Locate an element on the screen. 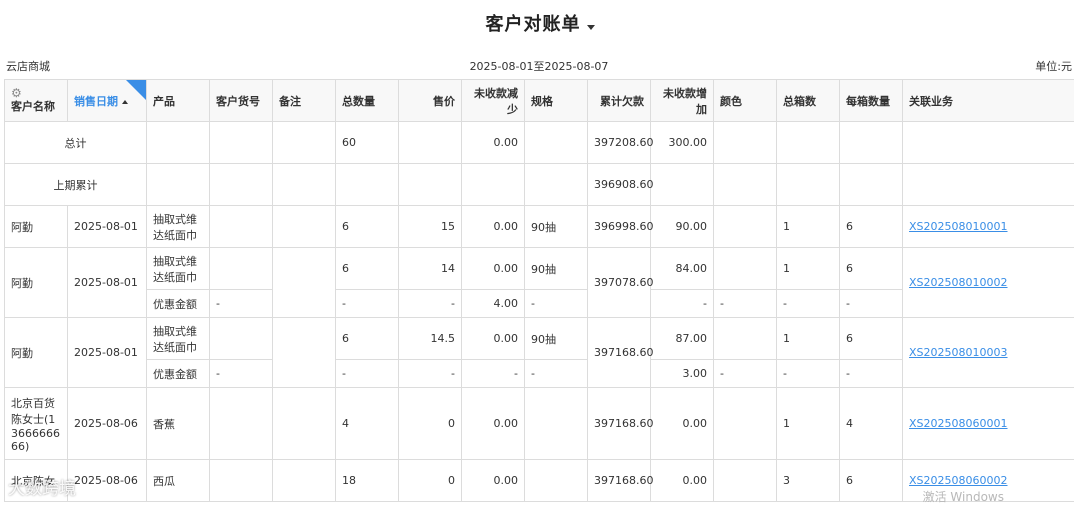 Image resolution: width=1080 pixels, height=505 pixels. cell-inc: 84.00 is located at coordinates (682, 268).